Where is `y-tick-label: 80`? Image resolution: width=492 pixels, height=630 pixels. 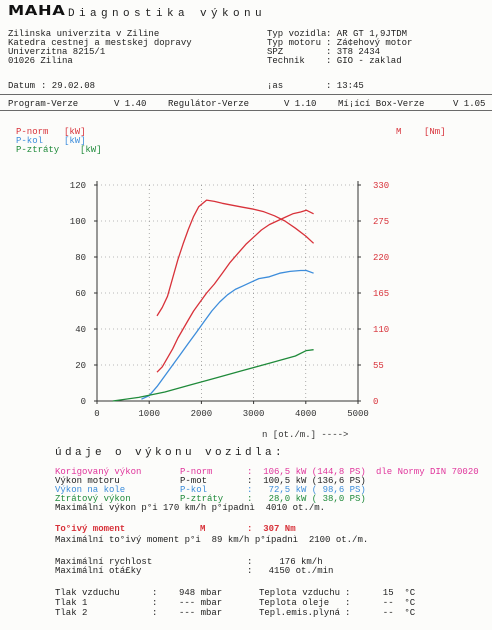 y-tick-label: 80 is located at coordinates (80, 258).